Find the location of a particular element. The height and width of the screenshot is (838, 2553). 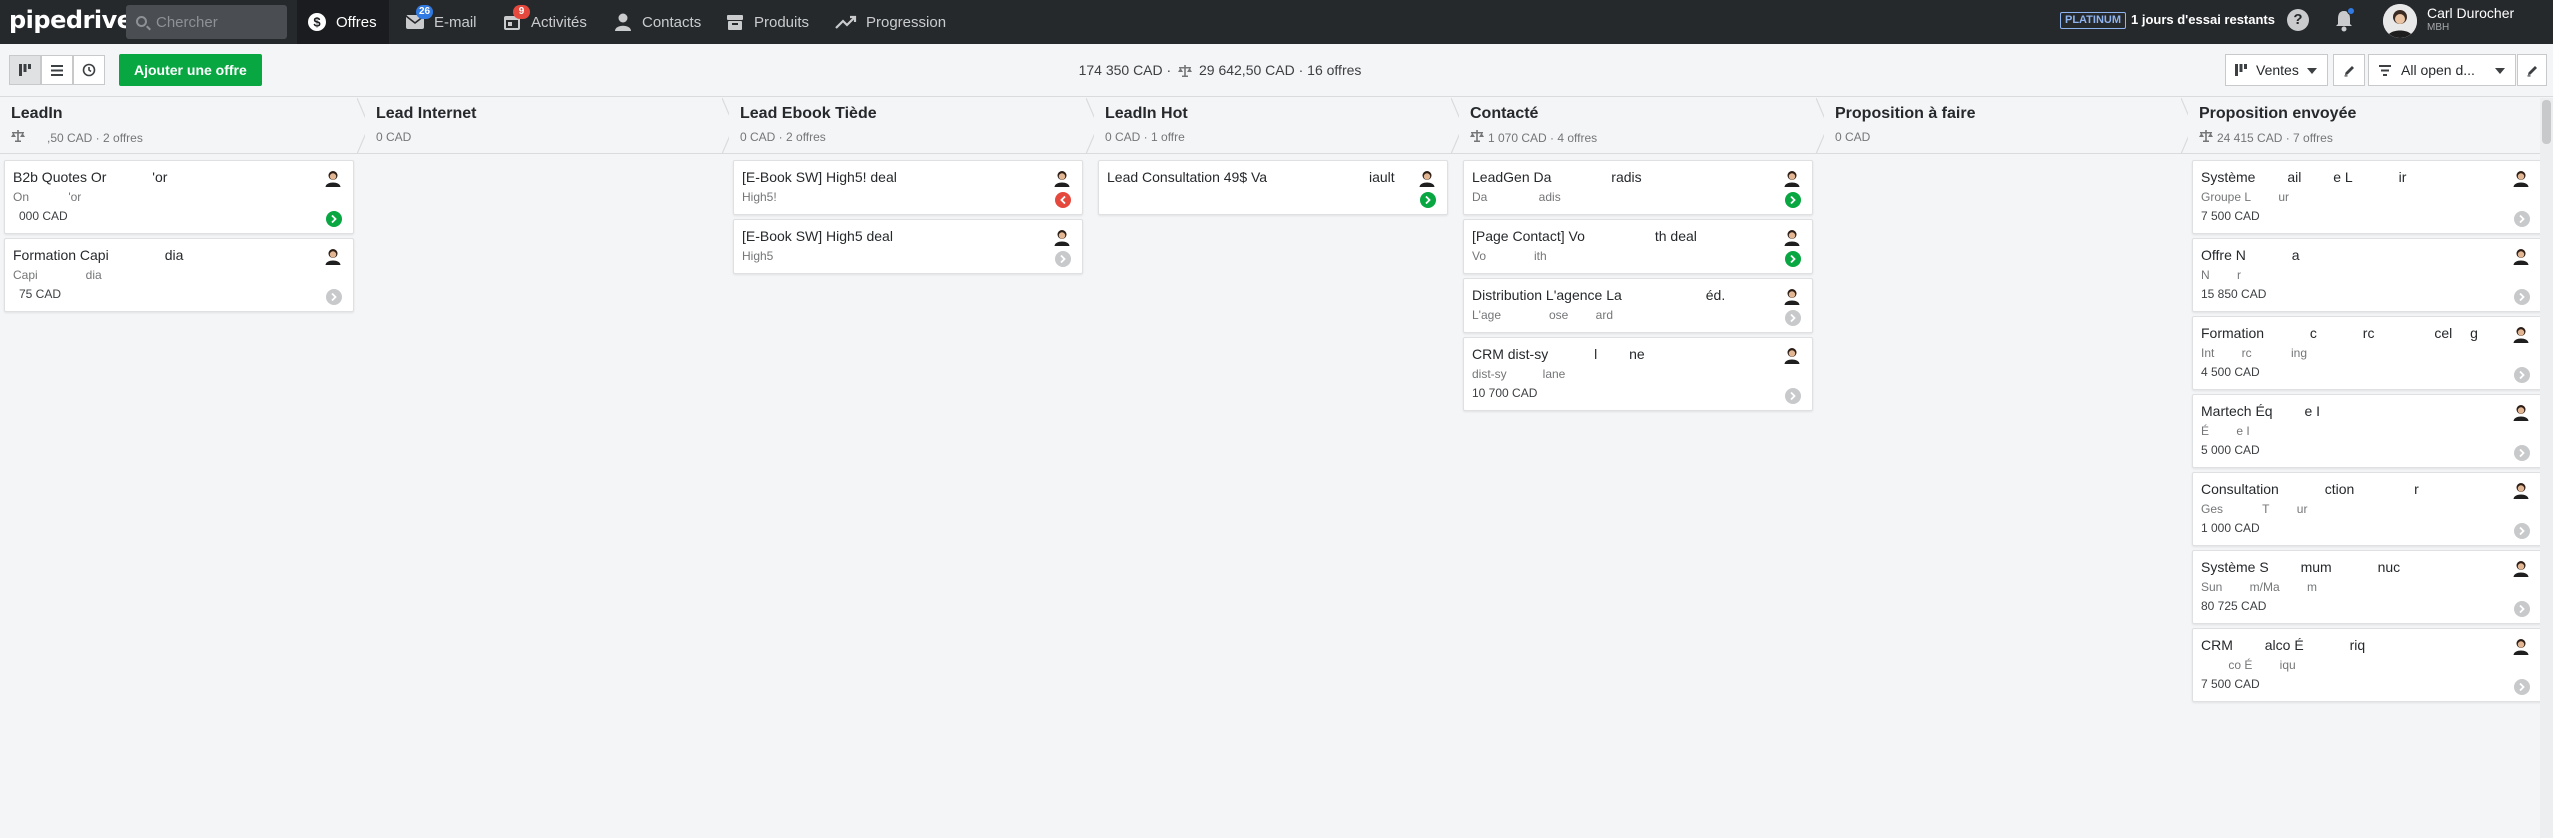

edit-filter-button is located at coordinates (2532, 70).